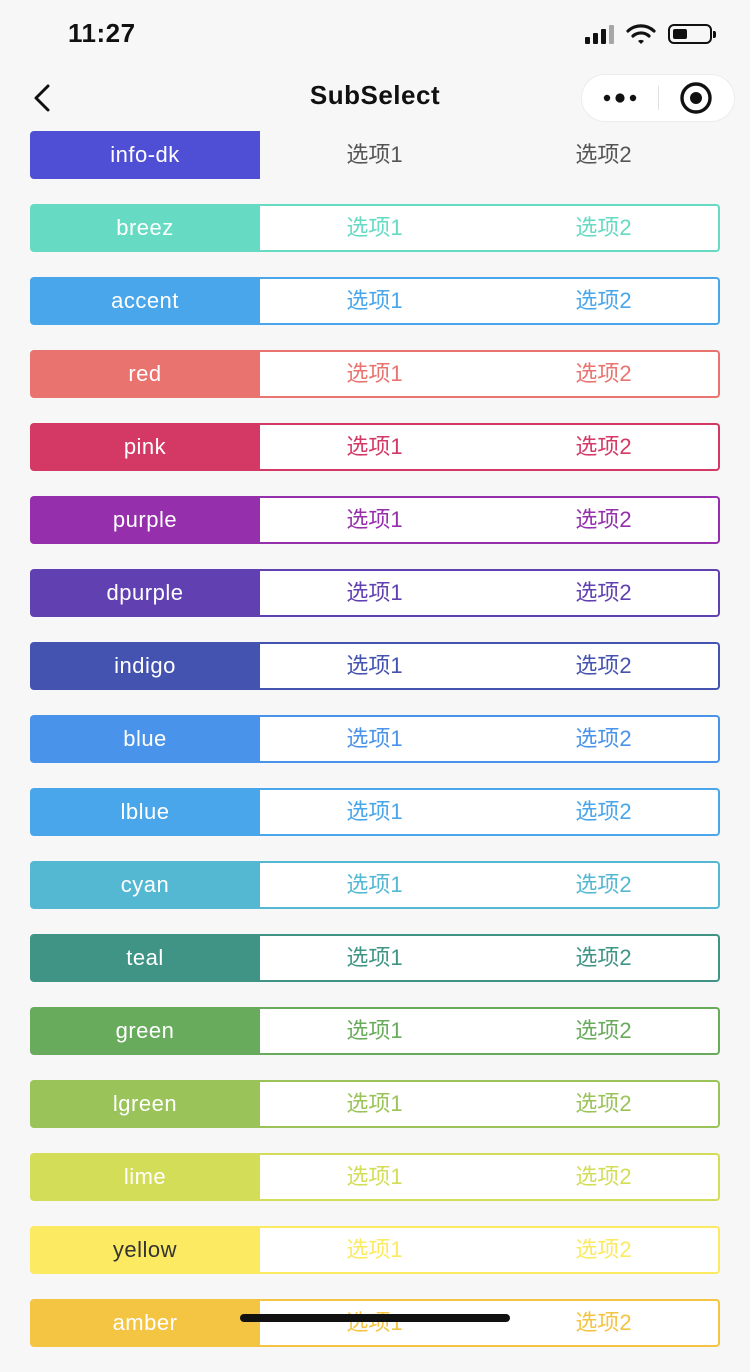 Image resolution: width=750 pixels, height=1372 pixels. I want to click on battery-icon, so click(692, 34).